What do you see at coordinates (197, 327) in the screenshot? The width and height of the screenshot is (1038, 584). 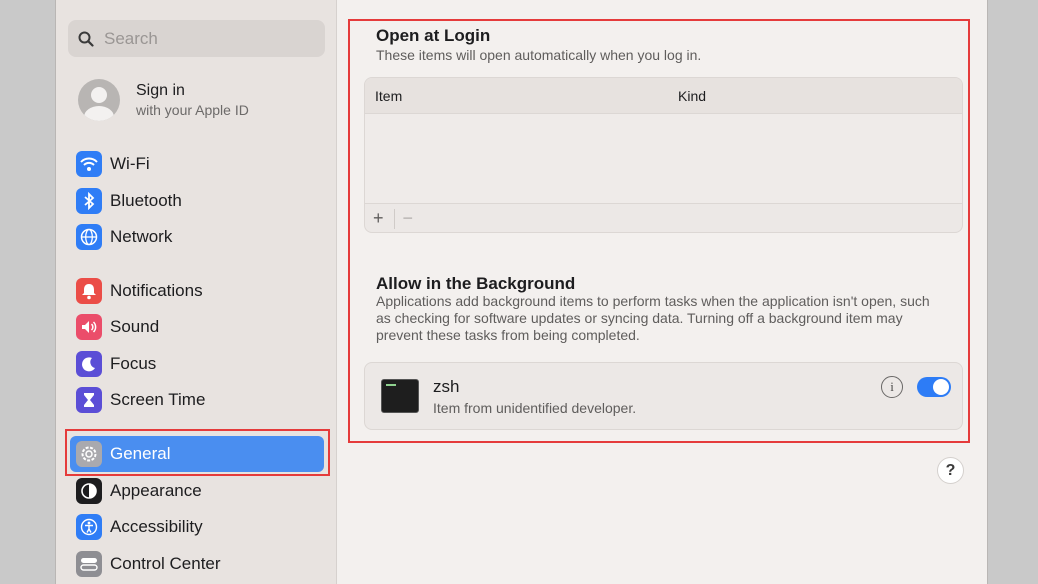 I see `sidebar-item-sound: Sound` at bounding box center [197, 327].